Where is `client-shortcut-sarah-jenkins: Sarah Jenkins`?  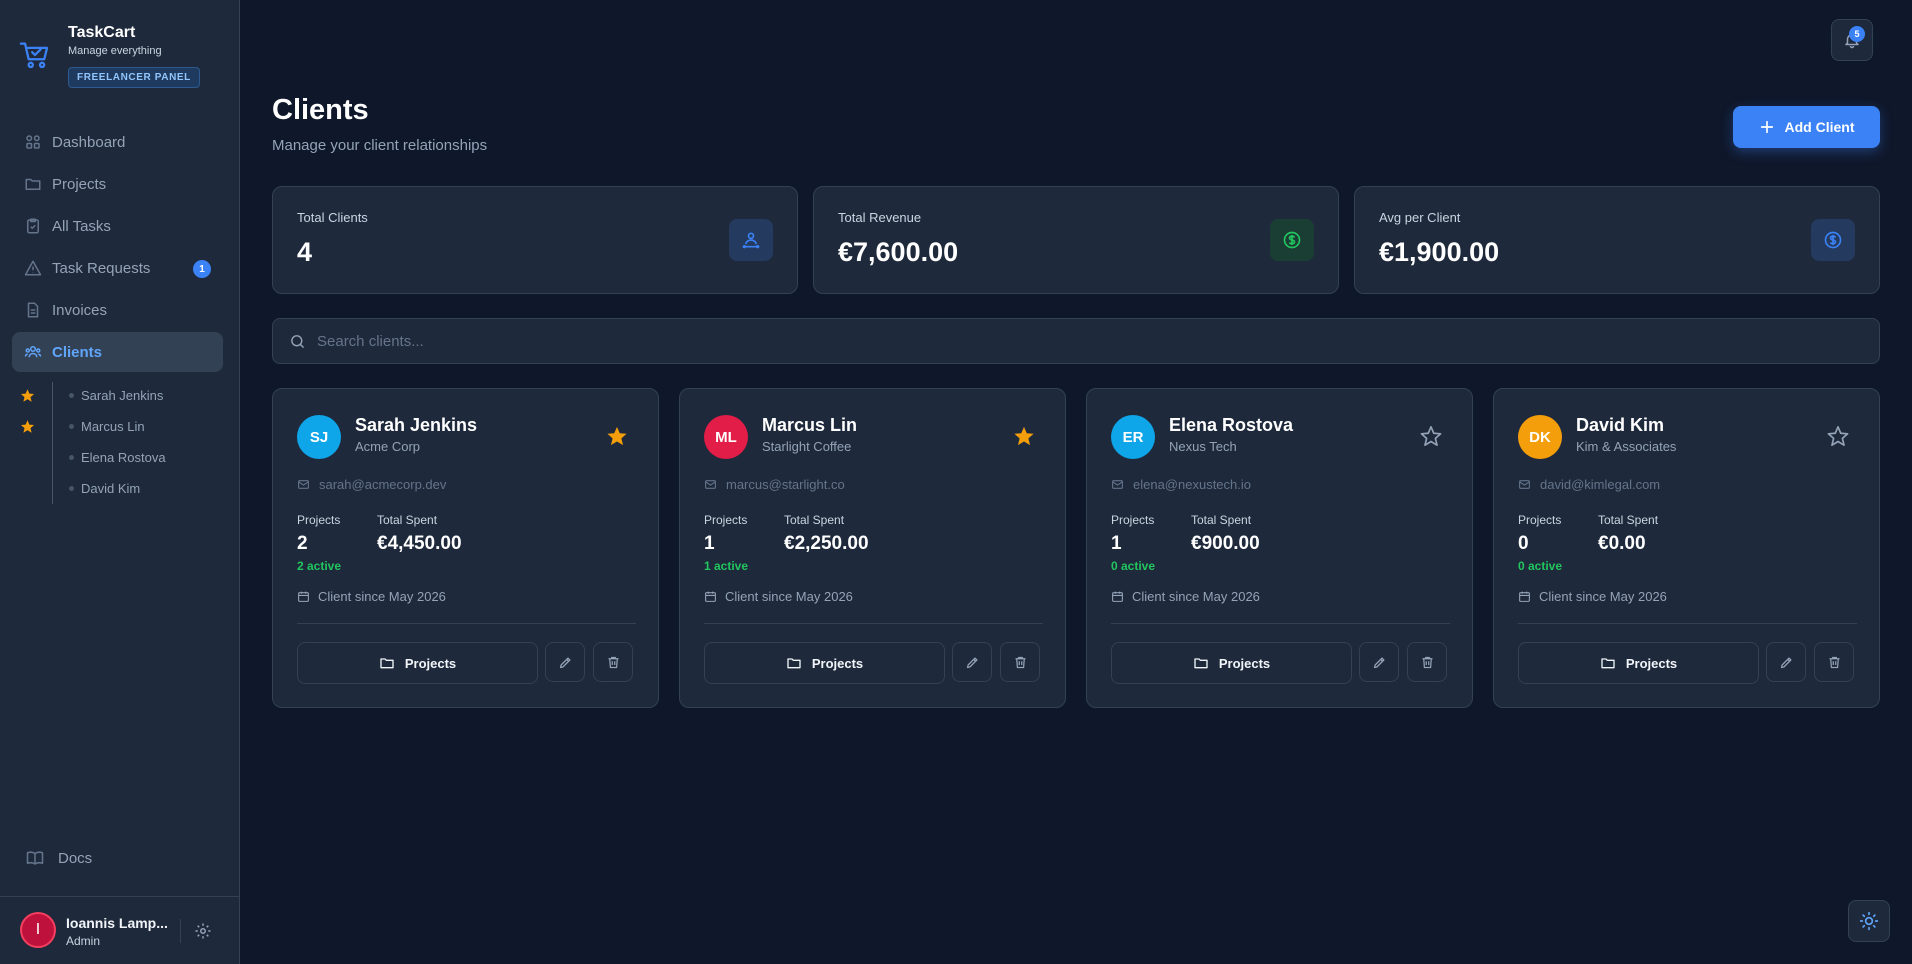 client-shortcut-sarah-jenkins: Sarah Jenkins is located at coordinates (120, 395).